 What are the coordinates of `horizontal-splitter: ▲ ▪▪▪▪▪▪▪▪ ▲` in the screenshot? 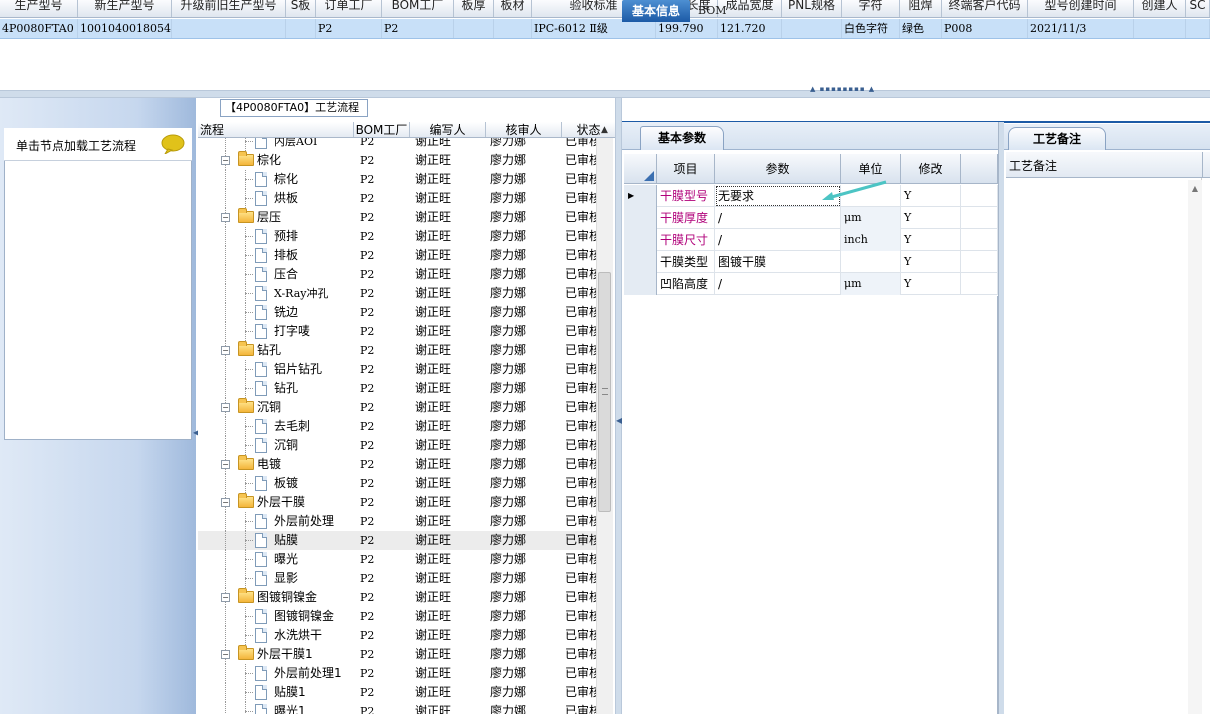 It's located at (605, 91).